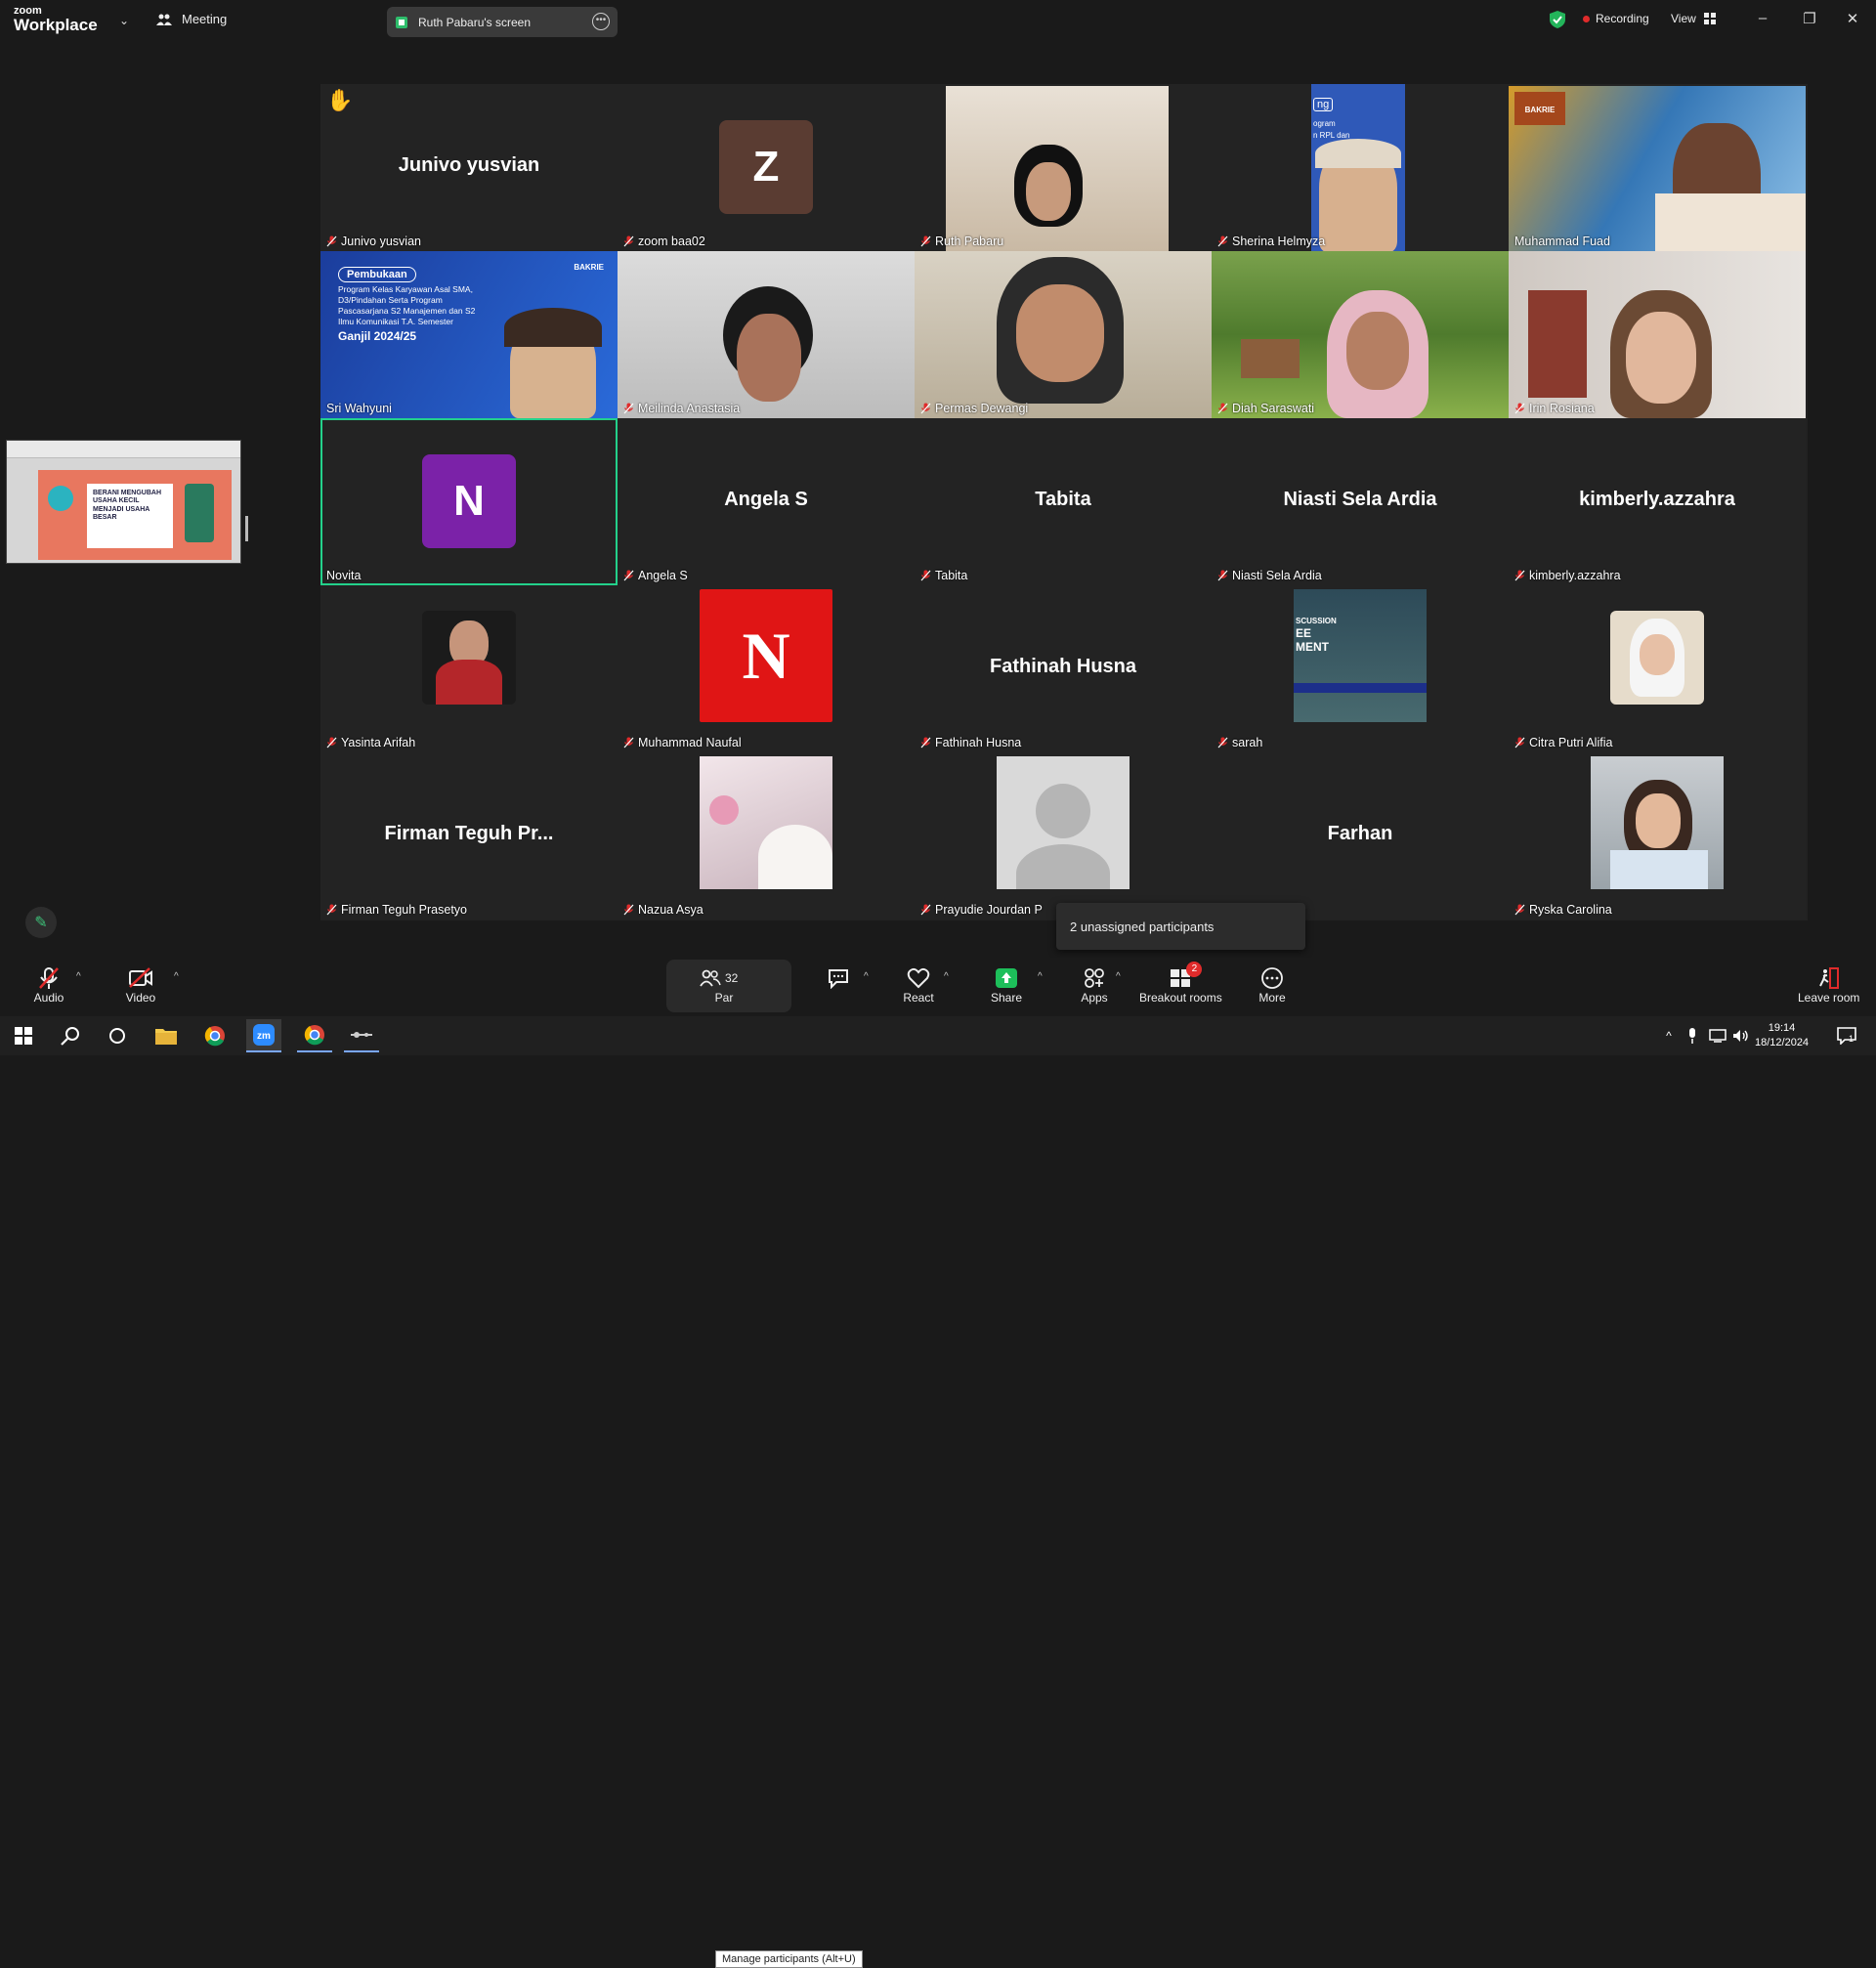 Image resolution: width=1876 pixels, height=1968 pixels. I want to click on participant-name: Tabita, so click(951, 575).